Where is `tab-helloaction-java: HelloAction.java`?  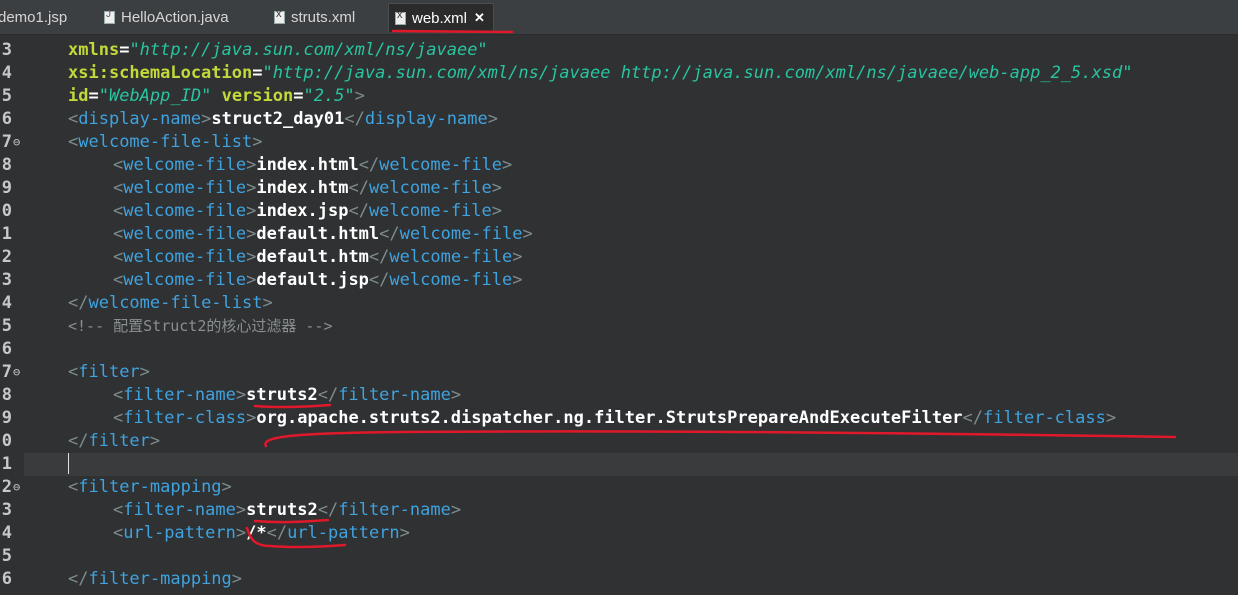 tab-helloaction-java: HelloAction.java is located at coordinates (166, 17).